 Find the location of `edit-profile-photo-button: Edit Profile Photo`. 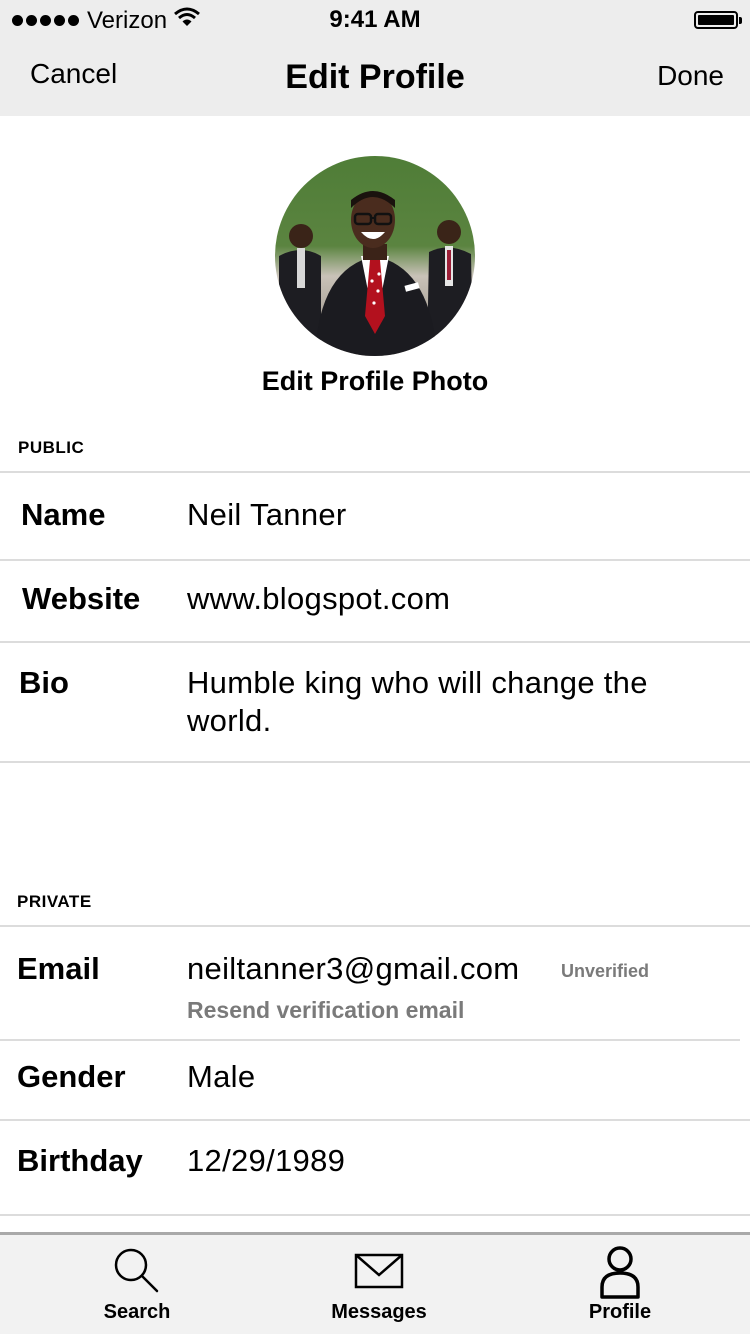

edit-profile-photo-button: Edit Profile Photo is located at coordinates (375, 381).